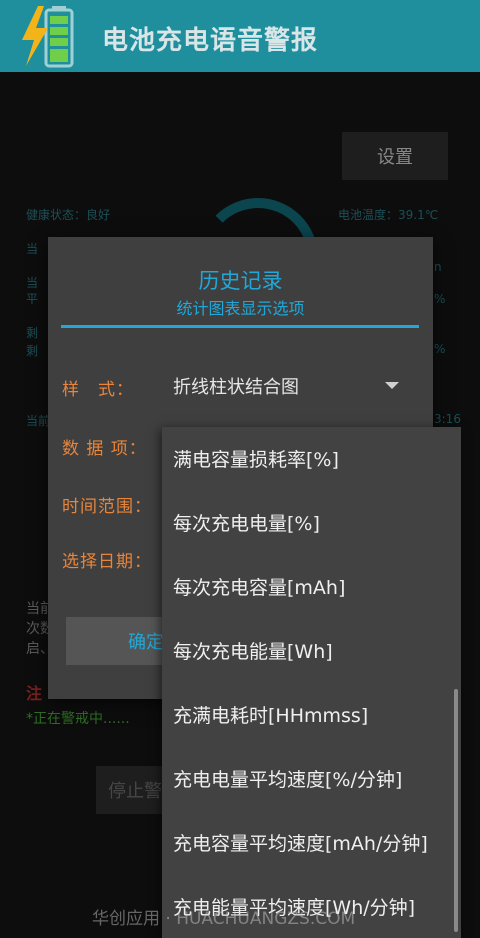 Image resolution: width=480 pixels, height=938 pixels. What do you see at coordinates (107, 562) in the screenshot?
I see `select-date-label: 选择日期：` at bounding box center [107, 562].